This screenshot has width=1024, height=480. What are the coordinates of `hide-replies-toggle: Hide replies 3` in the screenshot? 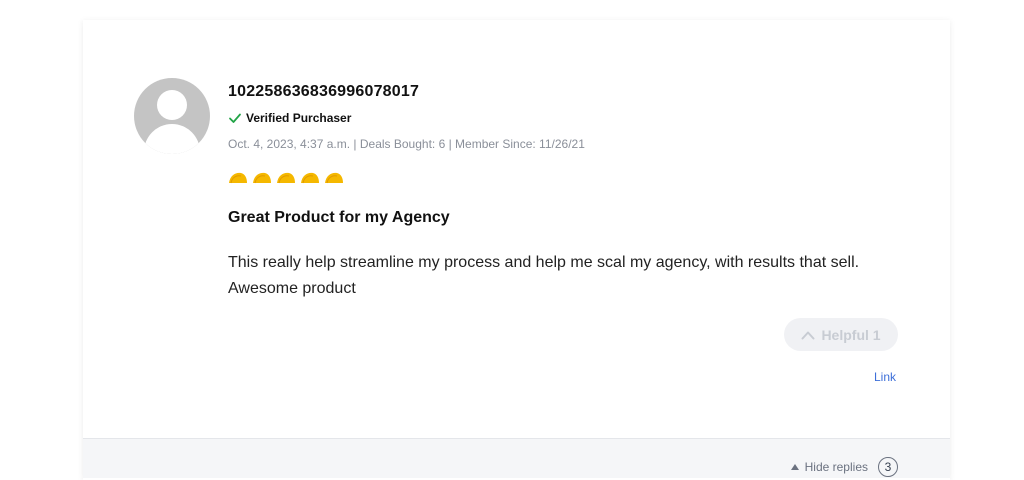 It's located at (844, 467).